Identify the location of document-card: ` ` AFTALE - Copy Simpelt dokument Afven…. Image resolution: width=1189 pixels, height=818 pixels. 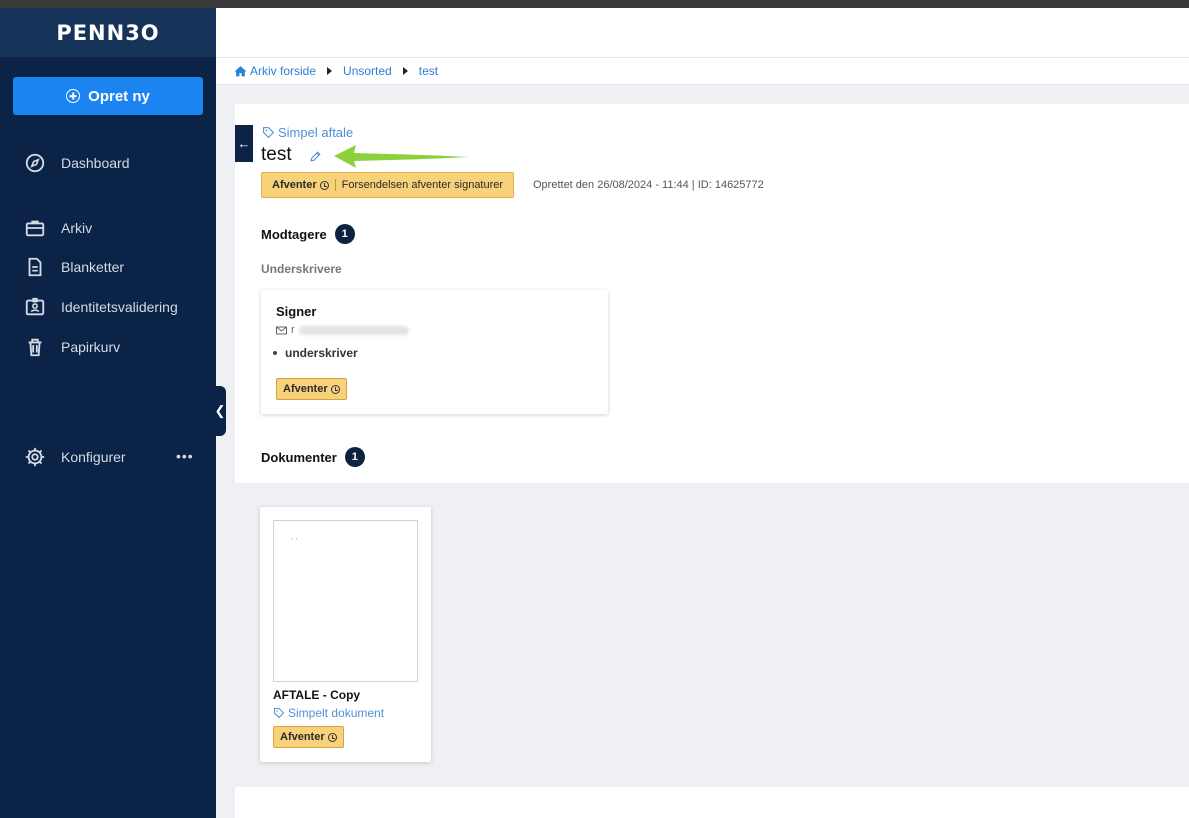
(345, 634).